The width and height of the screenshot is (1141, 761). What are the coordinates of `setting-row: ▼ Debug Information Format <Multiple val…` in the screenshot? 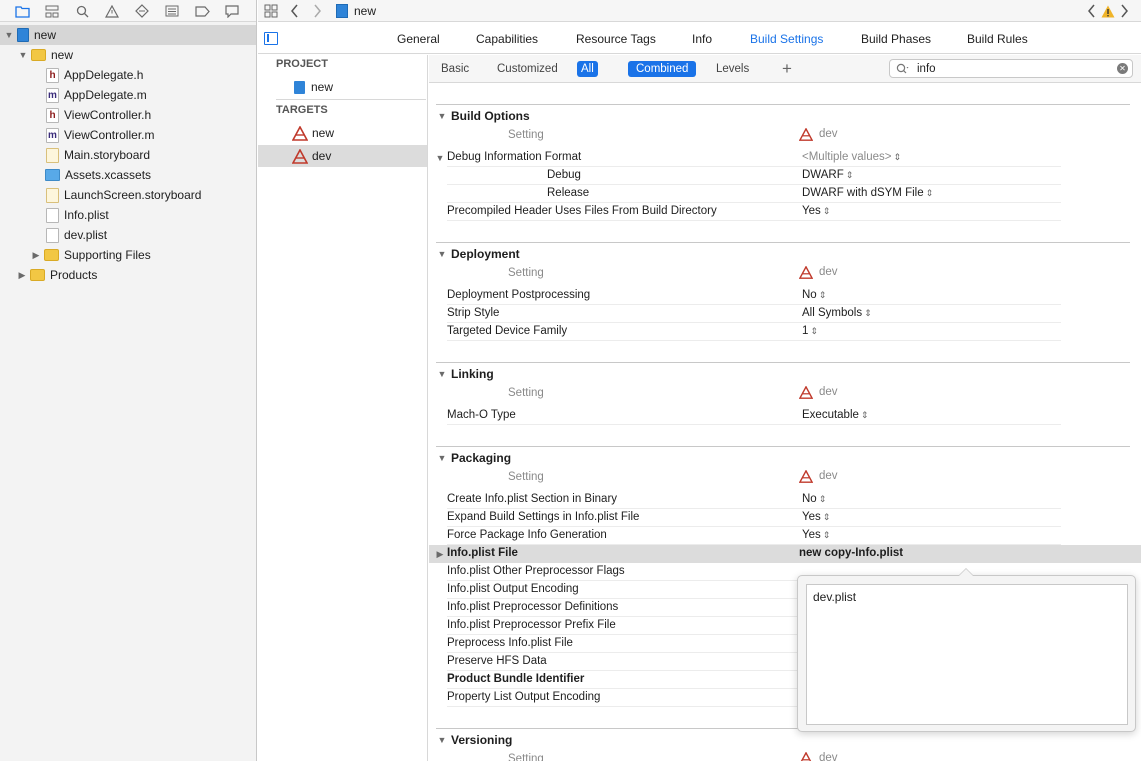 It's located at (785, 158).